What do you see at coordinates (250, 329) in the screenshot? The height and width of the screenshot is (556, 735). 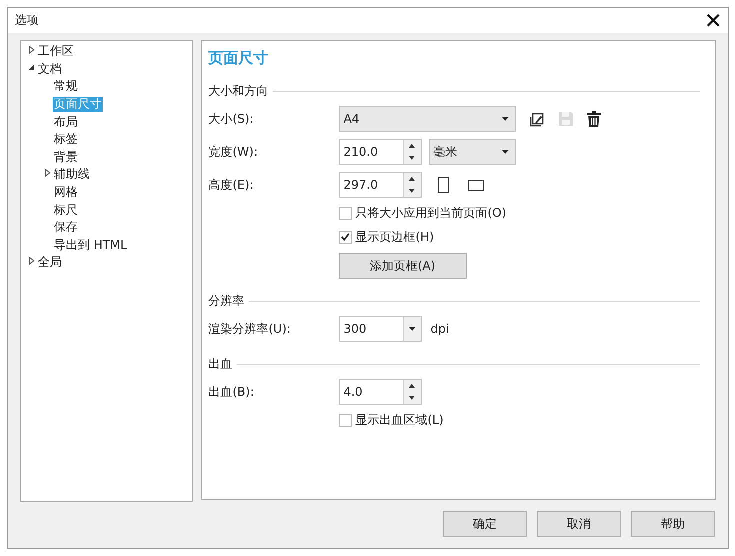 I see `field-label: 渲染分辨率(U):` at bounding box center [250, 329].